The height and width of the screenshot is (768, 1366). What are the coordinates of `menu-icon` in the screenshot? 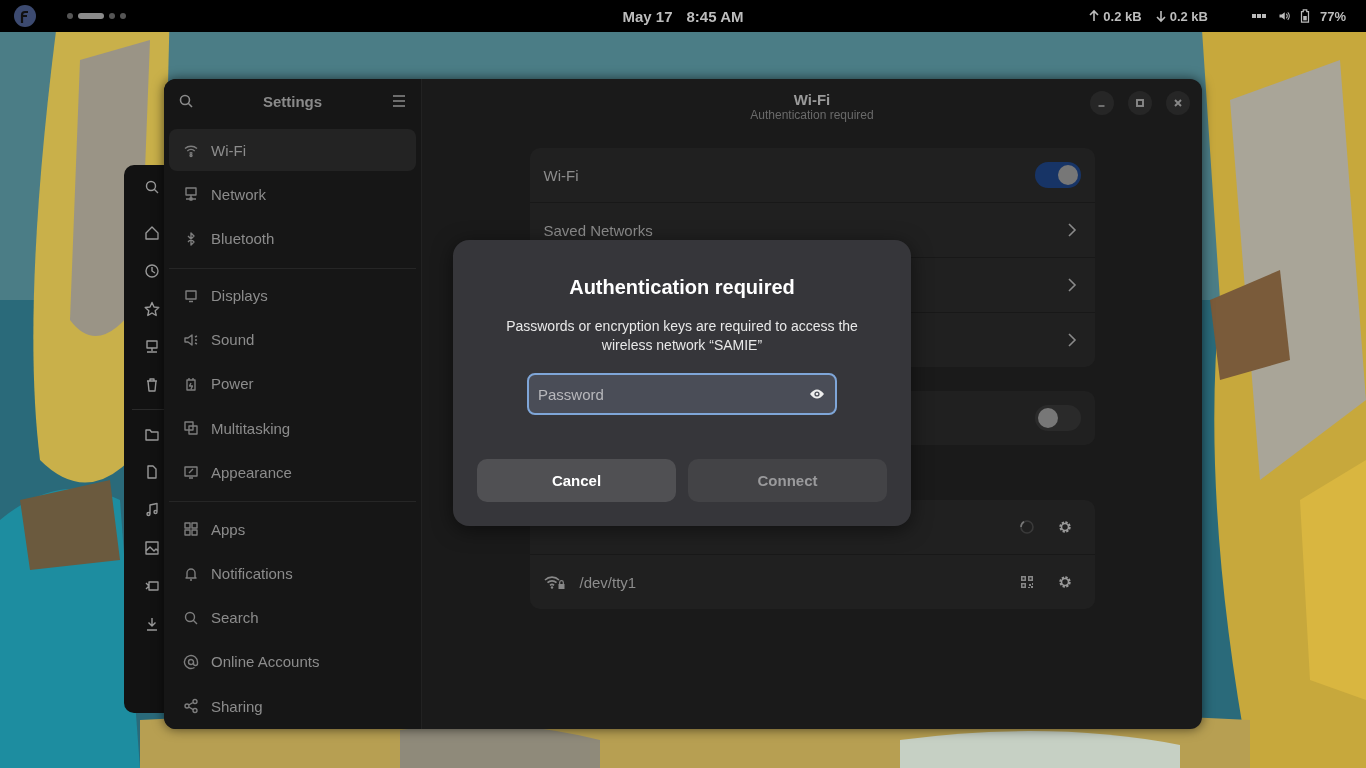 It's located at (399, 101).